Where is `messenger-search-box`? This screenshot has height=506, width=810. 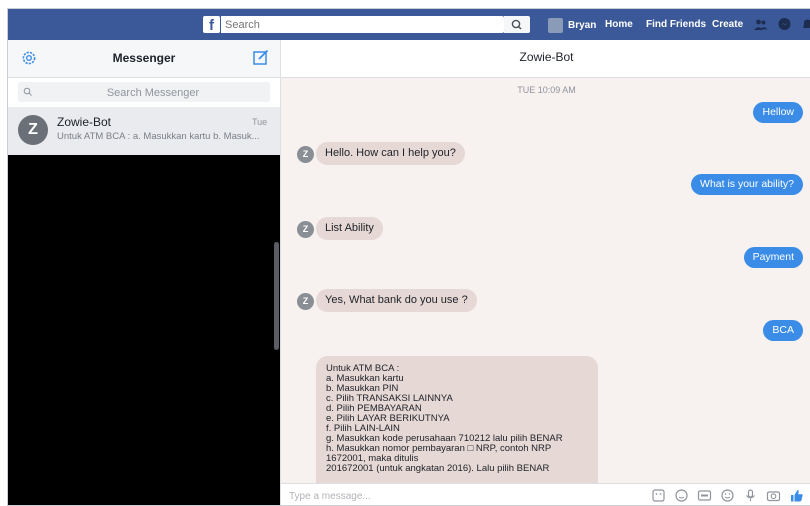
messenger-search-box is located at coordinates (144, 93).